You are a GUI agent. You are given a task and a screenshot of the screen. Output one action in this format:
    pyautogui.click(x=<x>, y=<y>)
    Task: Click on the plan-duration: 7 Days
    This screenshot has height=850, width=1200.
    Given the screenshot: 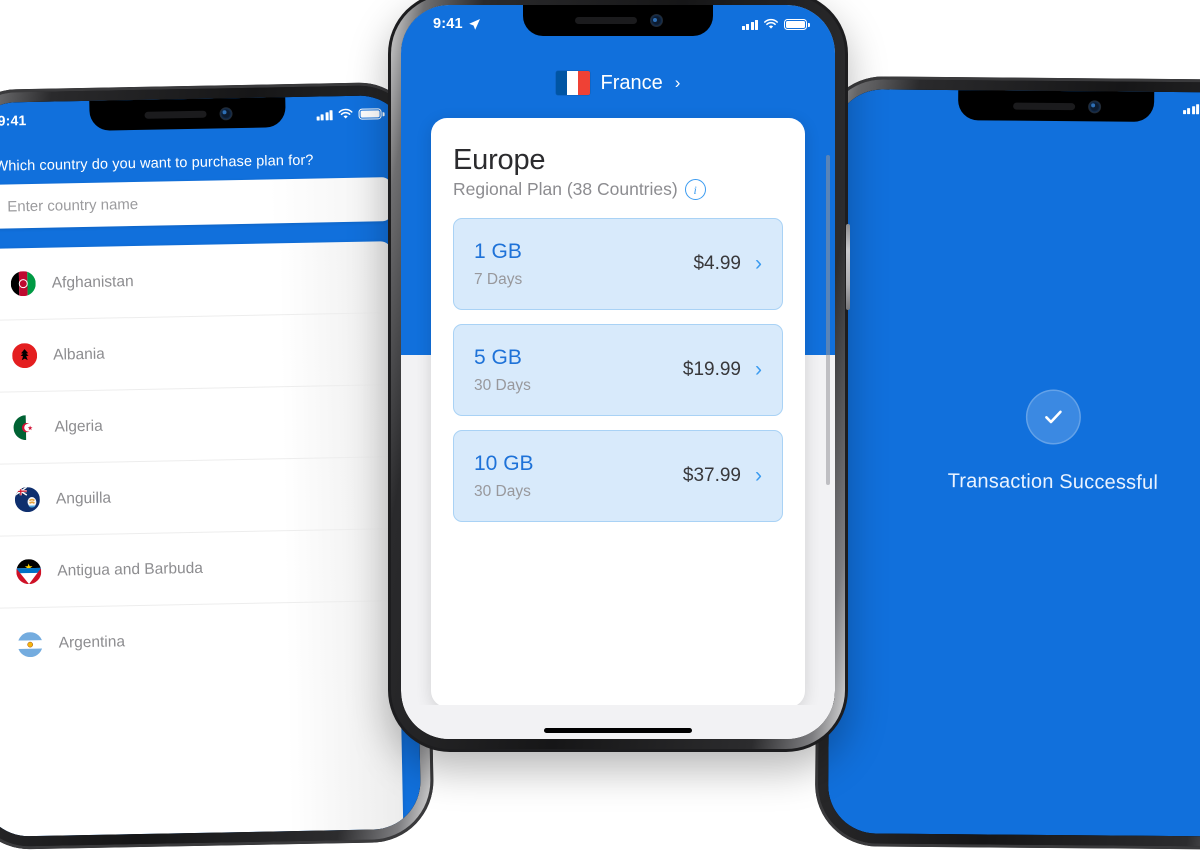 What is the action you would take?
    pyautogui.click(x=498, y=279)
    